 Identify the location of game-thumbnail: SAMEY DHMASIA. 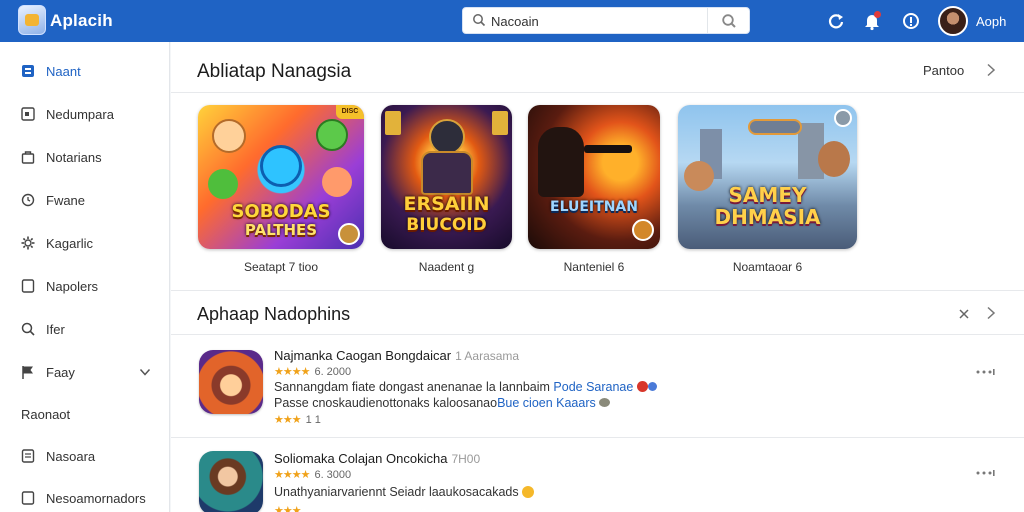
(767, 177).